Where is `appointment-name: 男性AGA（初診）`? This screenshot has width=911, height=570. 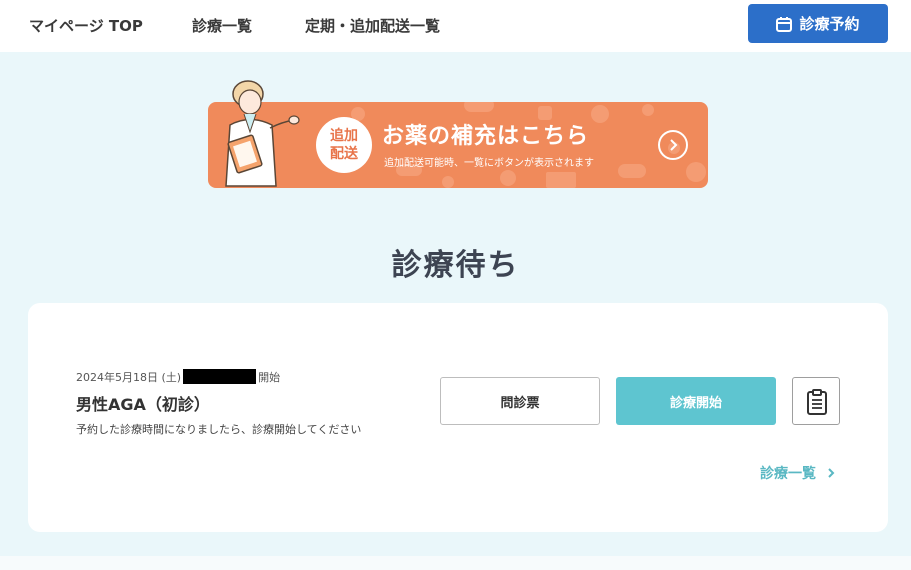 appointment-name: 男性AGA（初診） is located at coordinates (143, 404).